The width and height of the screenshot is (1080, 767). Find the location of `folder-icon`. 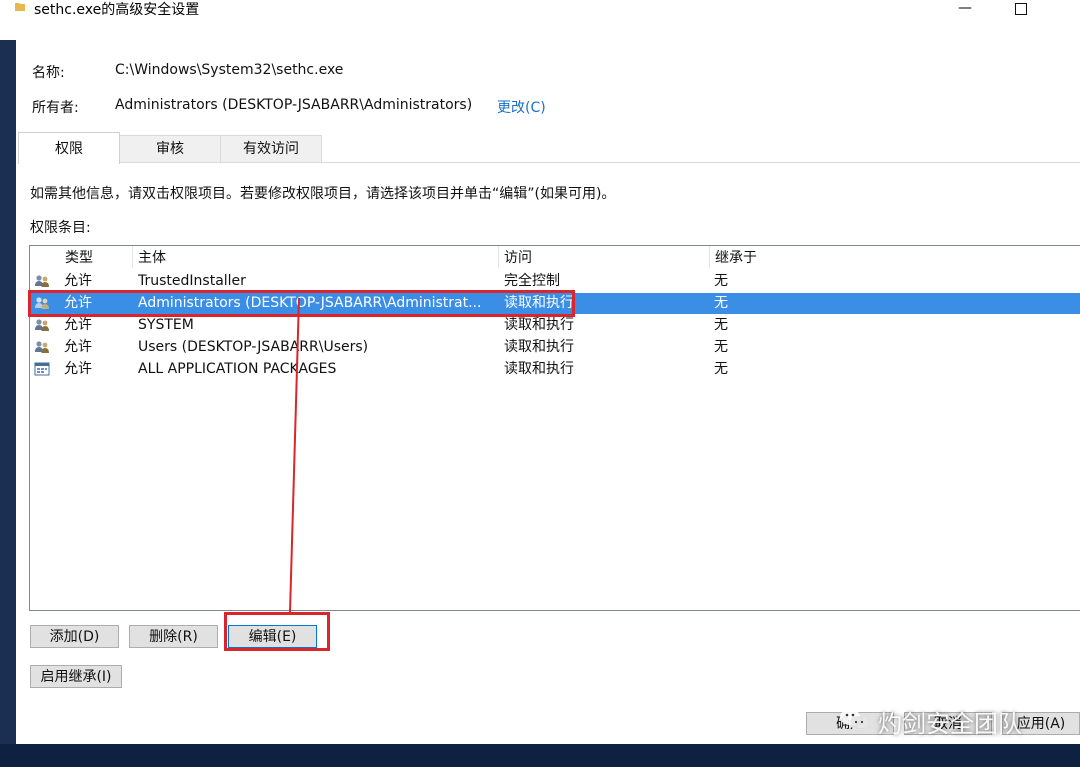

folder-icon is located at coordinates (20, 7).